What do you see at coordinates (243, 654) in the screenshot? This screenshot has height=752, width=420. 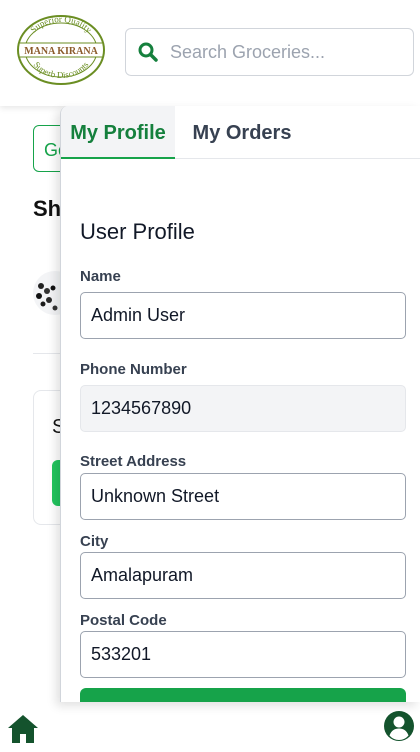 I see `postal-code-field` at bounding box center [243, 654].